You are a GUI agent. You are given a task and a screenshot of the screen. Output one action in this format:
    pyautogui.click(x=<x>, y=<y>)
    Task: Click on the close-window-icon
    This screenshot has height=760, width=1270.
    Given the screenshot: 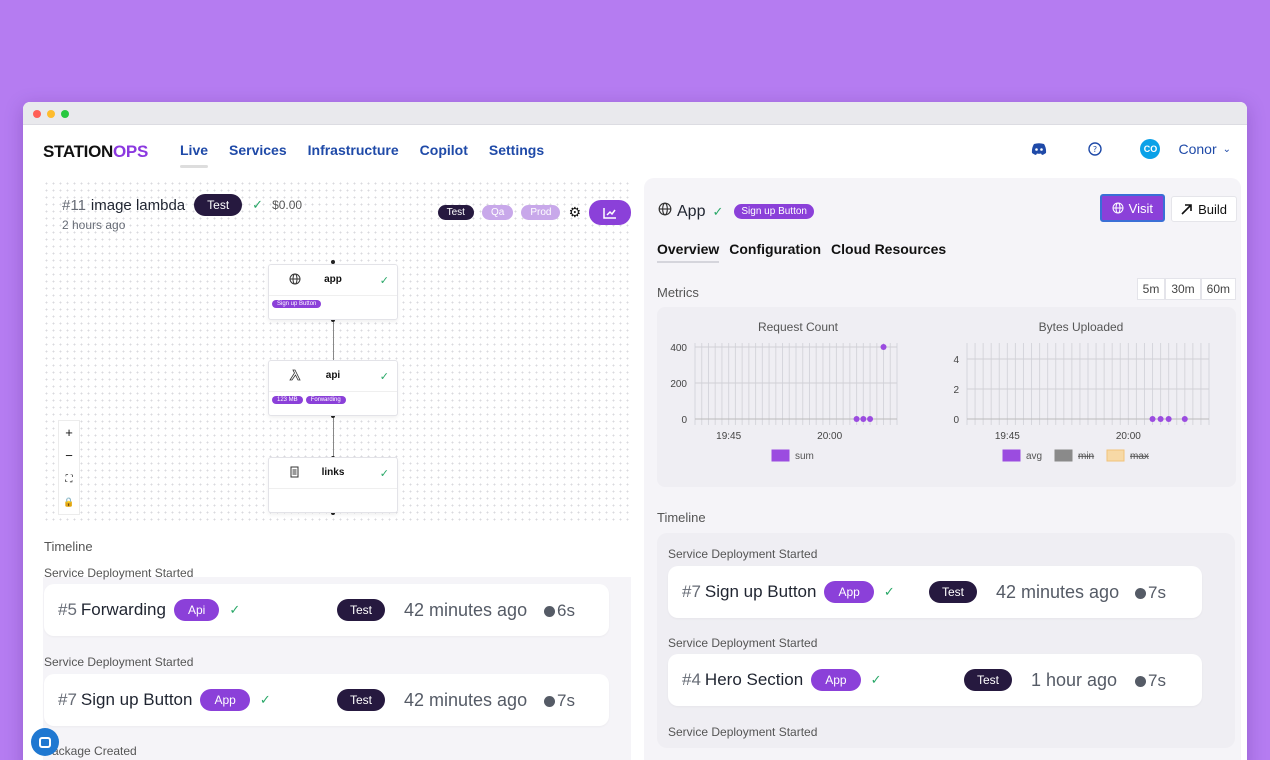 What is the action you would take?
    pyautogui.click(x=37, y=114)
    